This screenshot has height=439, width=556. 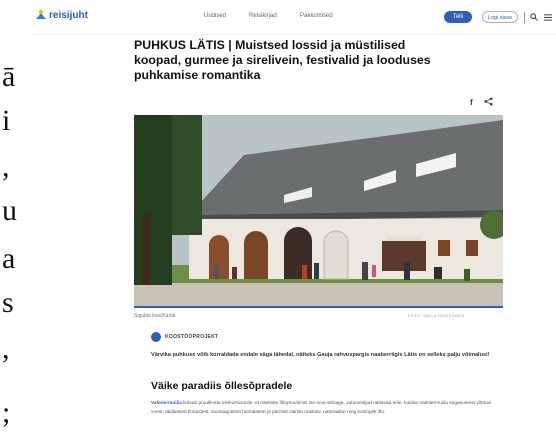 I want to click on bg-char: i, so click(x=6, y=120).